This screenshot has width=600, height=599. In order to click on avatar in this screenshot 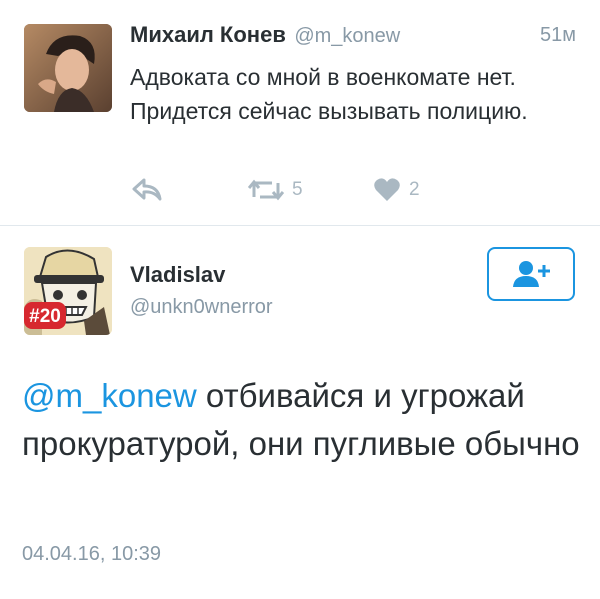, I will do `click(68, 68)`.